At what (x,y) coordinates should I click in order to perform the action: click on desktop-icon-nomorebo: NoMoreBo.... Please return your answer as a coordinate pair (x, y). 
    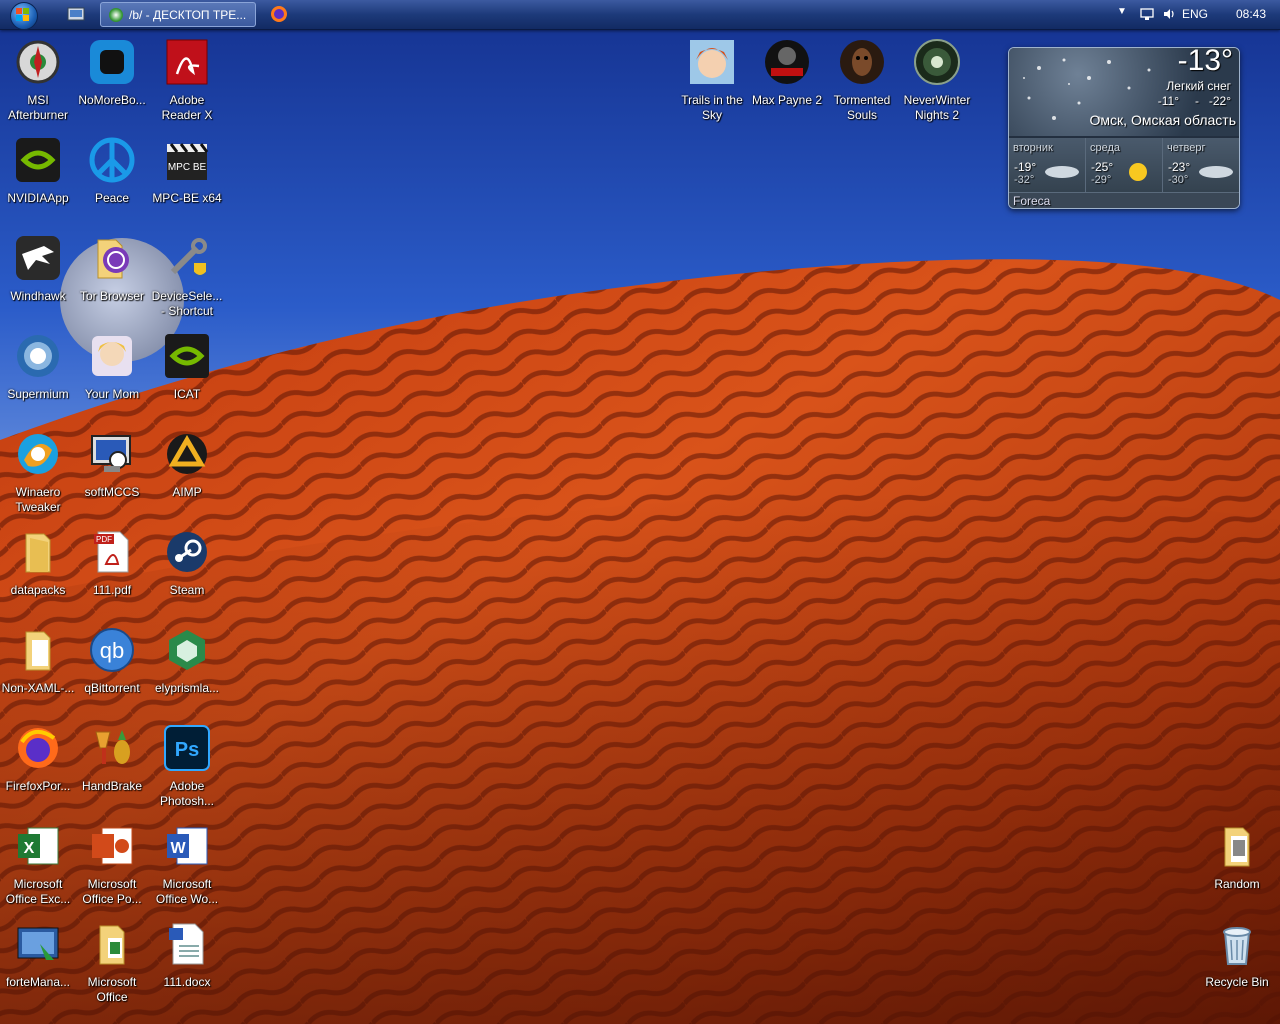
    Looking at the image, I should click on (112, 73).